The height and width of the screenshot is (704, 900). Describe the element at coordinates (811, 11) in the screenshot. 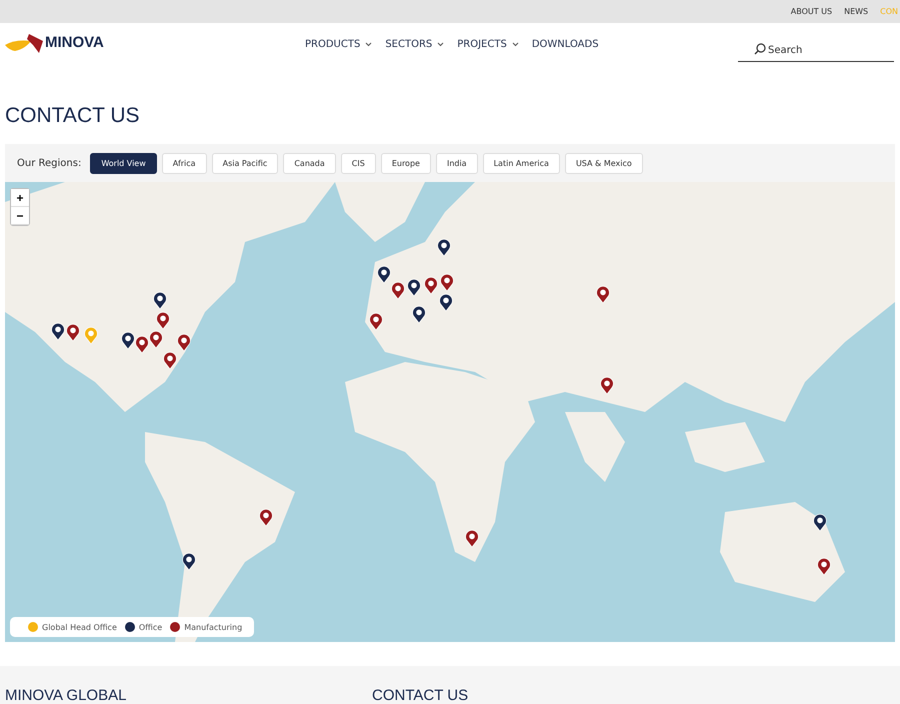

I see `top-link: ABOUT US` at that location.